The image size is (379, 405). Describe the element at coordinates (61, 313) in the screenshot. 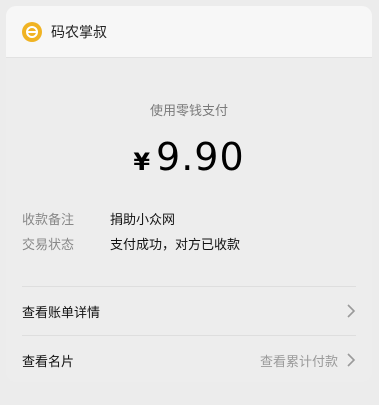

I see `bill-details-label: 查看账单详情` at that location.